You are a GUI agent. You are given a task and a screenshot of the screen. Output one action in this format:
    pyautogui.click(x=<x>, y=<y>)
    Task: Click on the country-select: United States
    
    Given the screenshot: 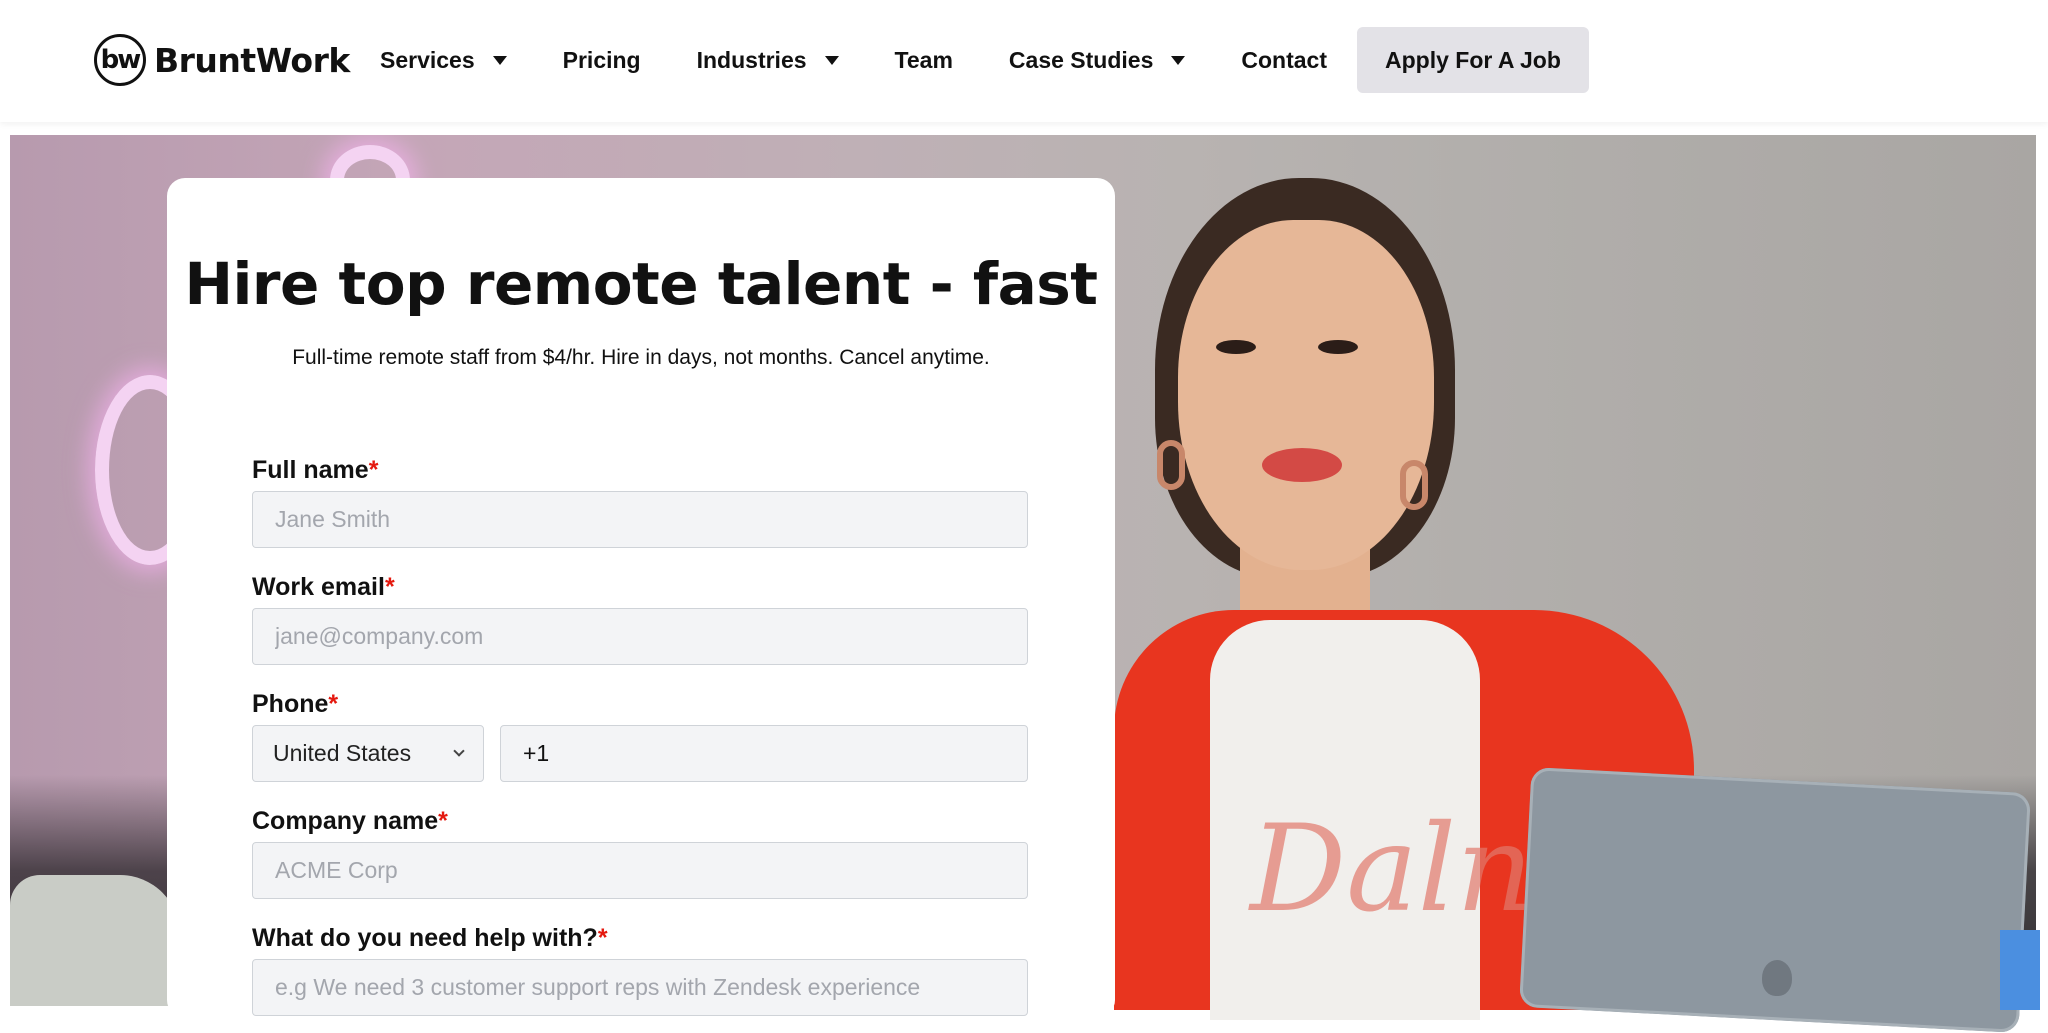 What is the action you would take?
    pyautogui.click(x=368, y=753)
    